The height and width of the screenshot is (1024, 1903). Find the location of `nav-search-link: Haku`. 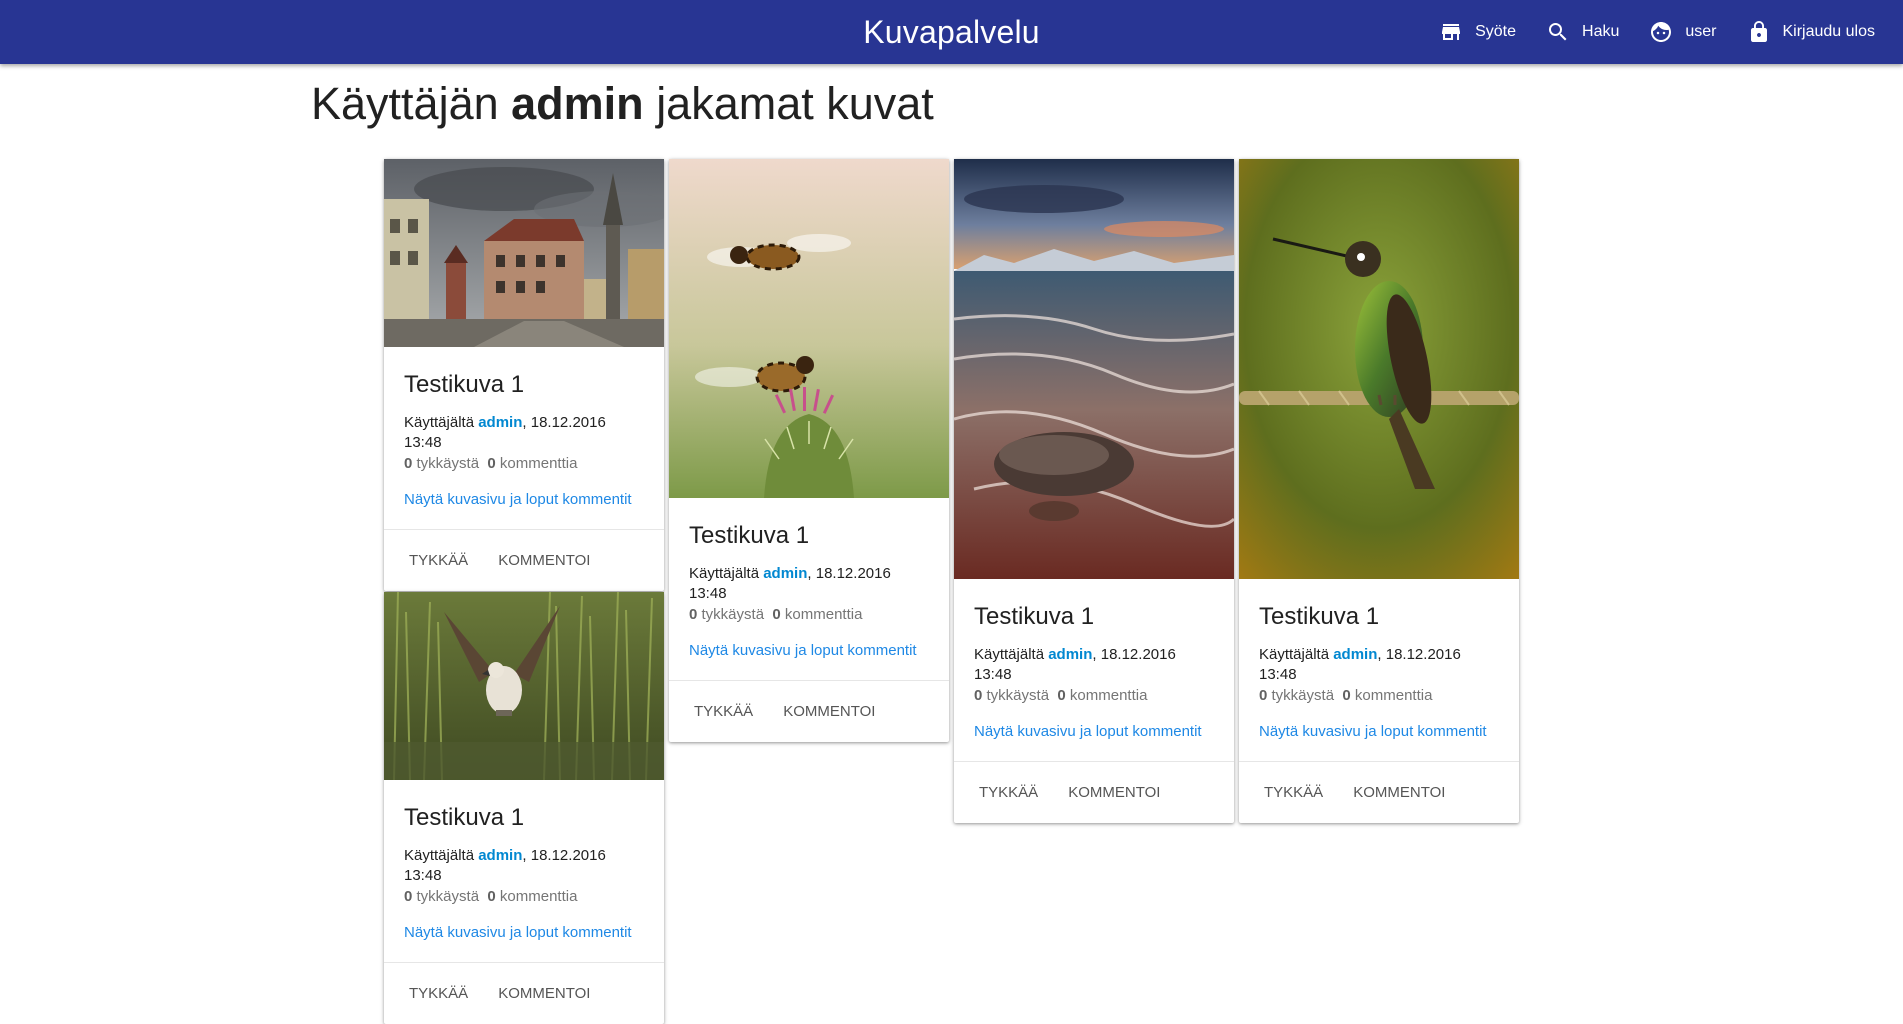

nav-search-link: Haku is located at coordinates (1582, 32).